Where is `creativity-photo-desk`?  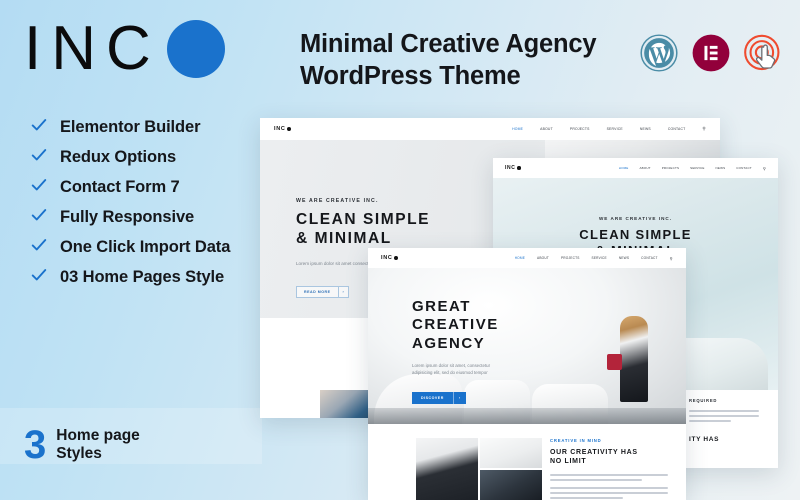 creativity-photo-desk is located at coordinates (511, 485).